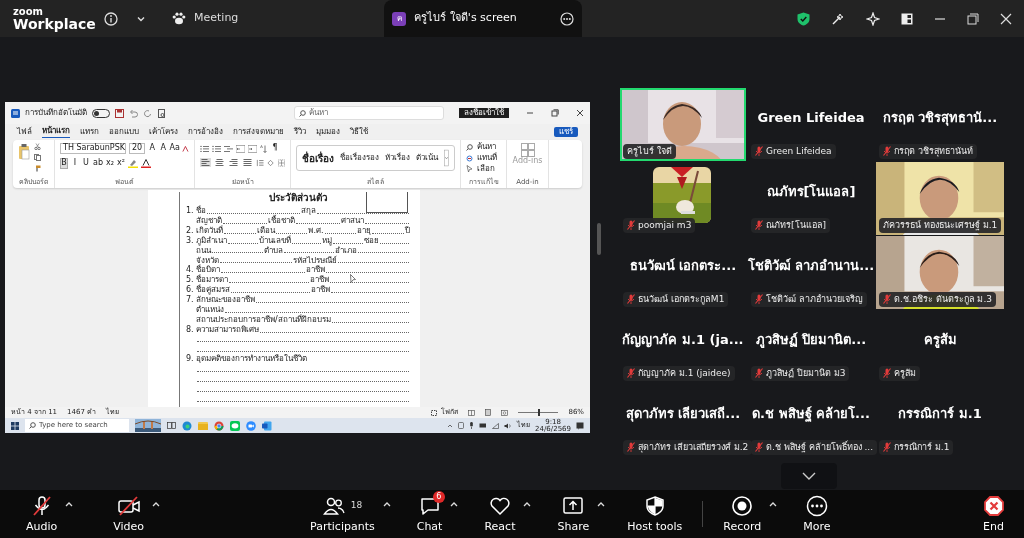  What do you see at coordinates (124, 132) in the screenshot?
I see `ribbon-tab: ออกแบบ` at bounding box center [124, 132].